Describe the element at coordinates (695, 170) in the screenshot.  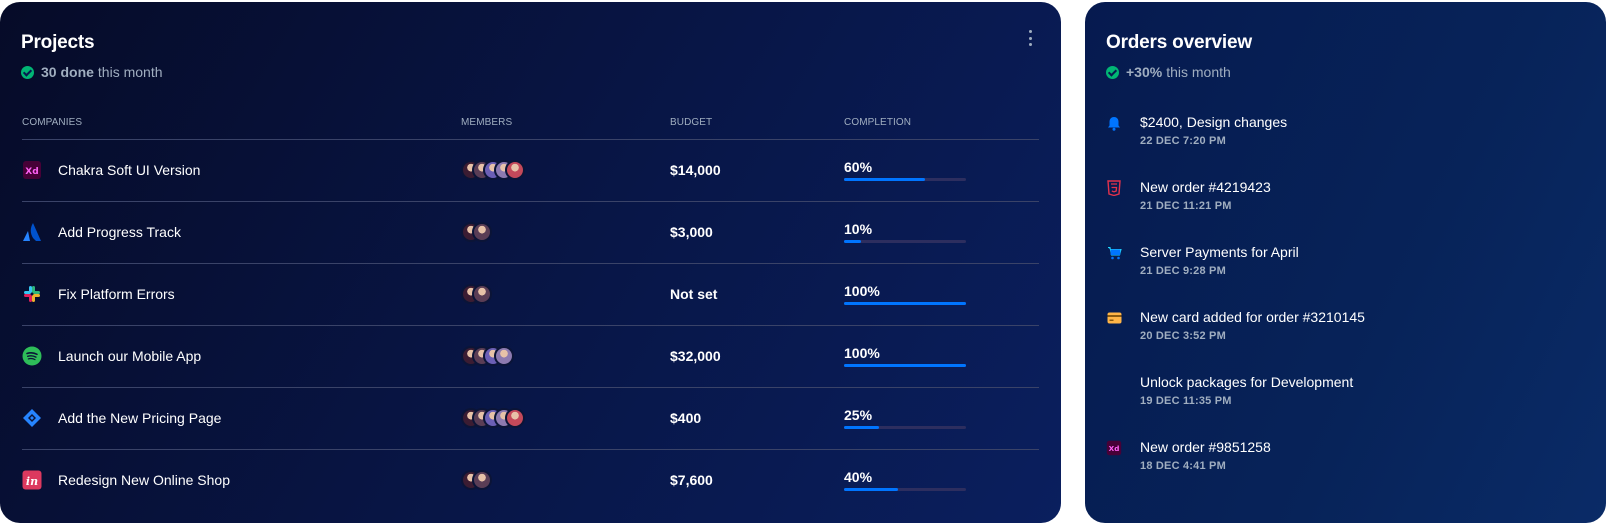
I see `budget-value: $14,000` at that location.